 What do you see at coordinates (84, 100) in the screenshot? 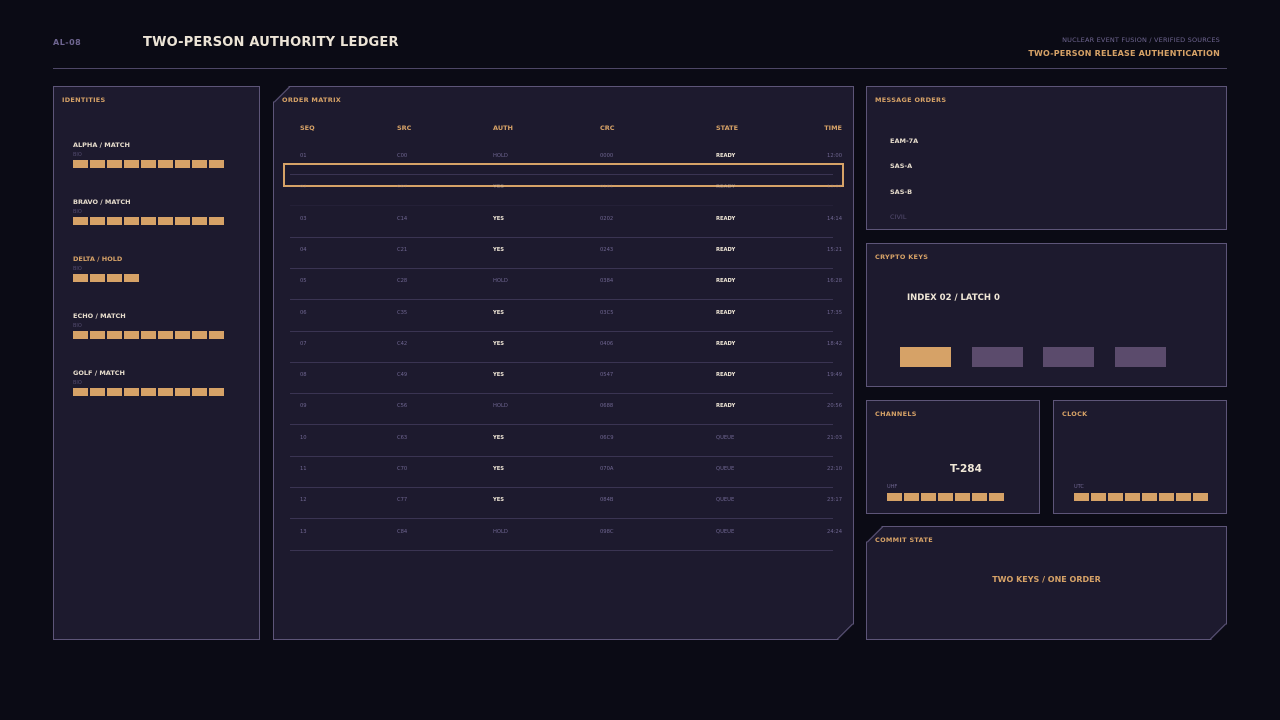
I see `identities-title: IDENTITIES` at bounding box center [84, 100].